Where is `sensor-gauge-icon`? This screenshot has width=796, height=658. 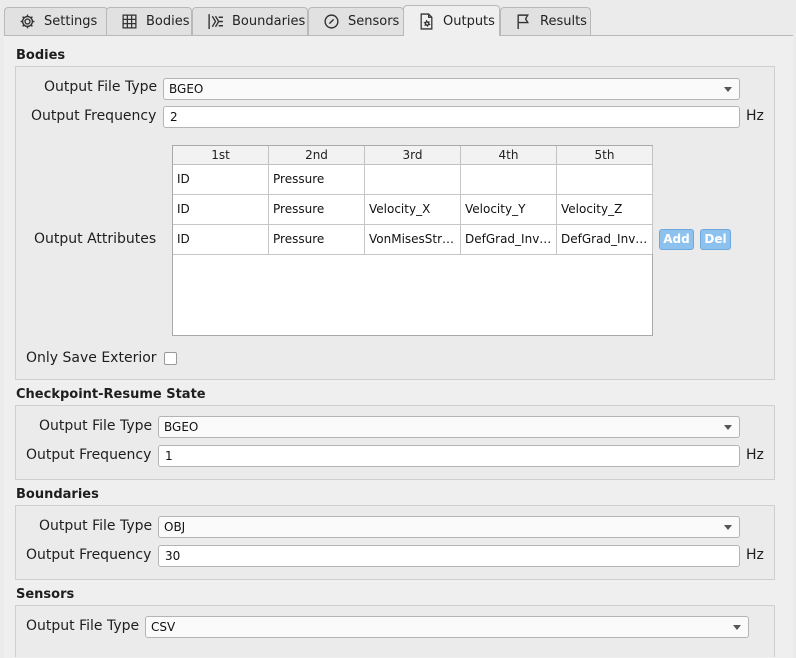
sensor-gauge-icon is located at coordinates (331, 21).